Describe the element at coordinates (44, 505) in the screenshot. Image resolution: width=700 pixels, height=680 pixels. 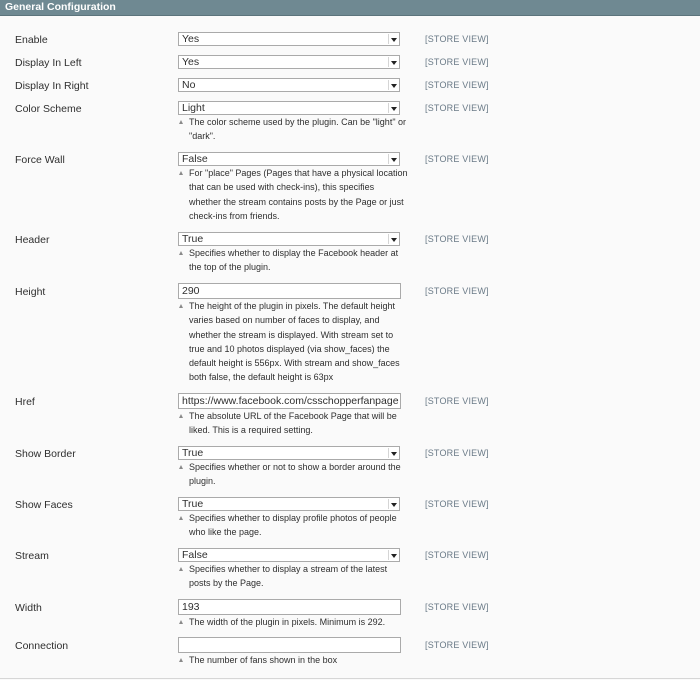
I see `label-show-faces: Show Faces` at that location.